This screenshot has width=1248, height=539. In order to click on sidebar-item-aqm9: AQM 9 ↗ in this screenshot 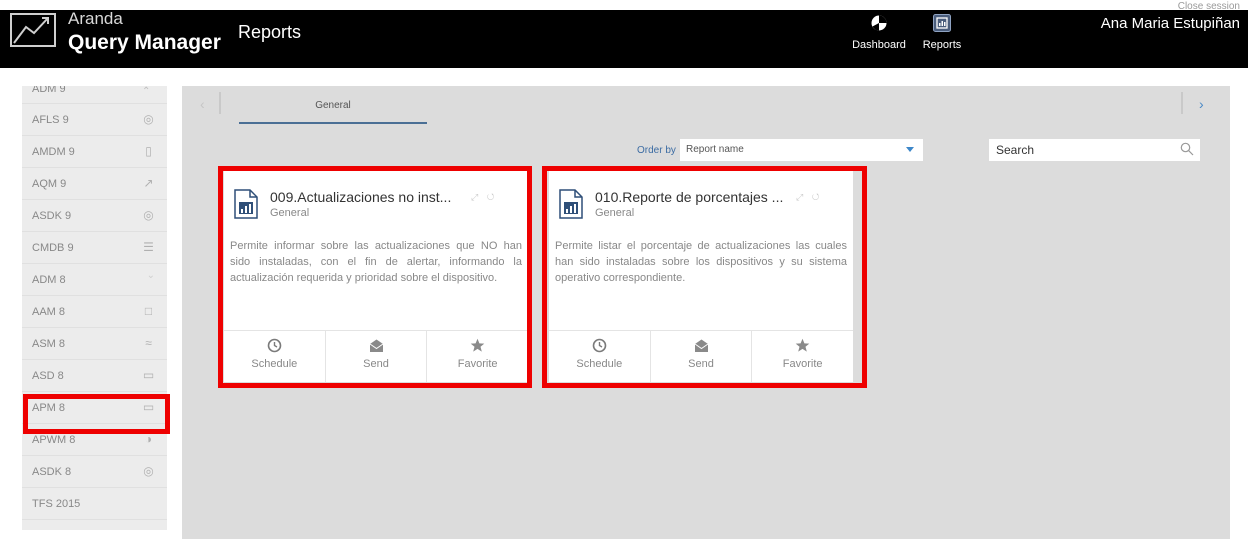, I will do `click(94, 184)`.